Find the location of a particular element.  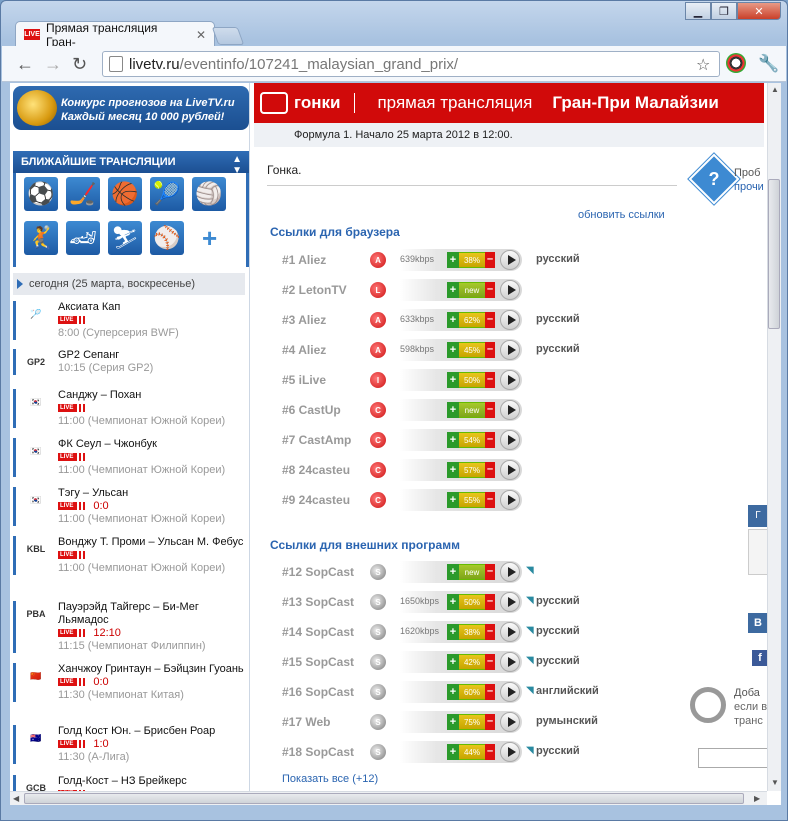

link-row: #6 CastUp C + new – is located at coordinates (447, 410).